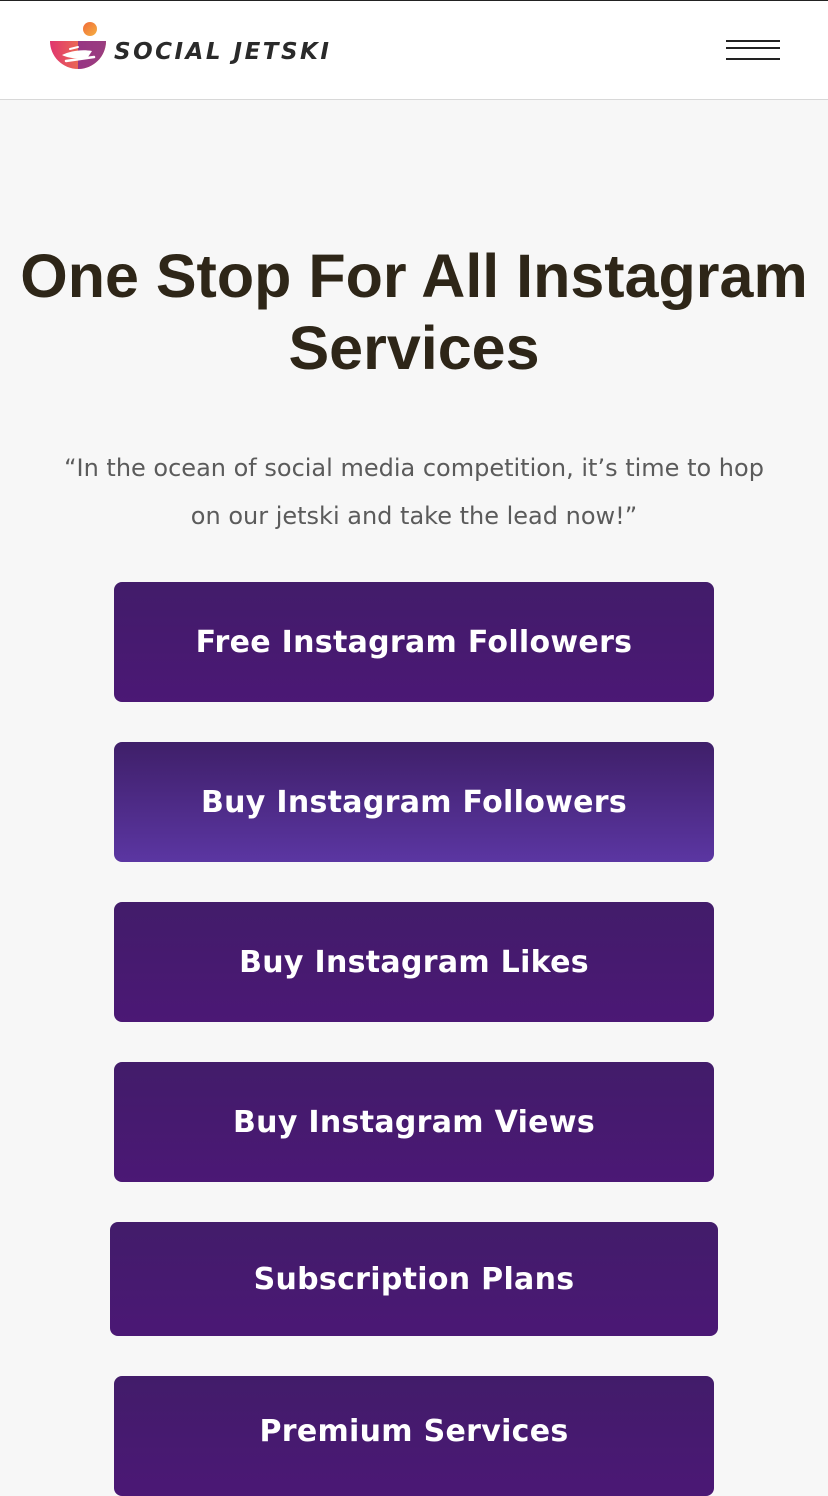  Describe the element at coordinates (414, 1279) in the screenshot. I see `subscription-plans-button: Subscription Plans` at that location.